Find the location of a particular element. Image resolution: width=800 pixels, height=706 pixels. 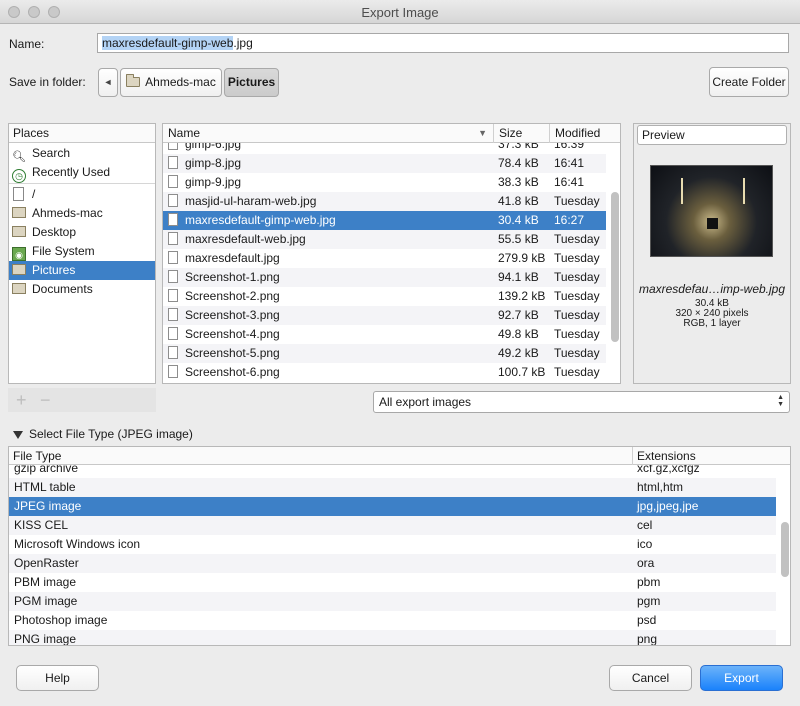

file-size: 279.9 kB is located at coordinates (522, 258).